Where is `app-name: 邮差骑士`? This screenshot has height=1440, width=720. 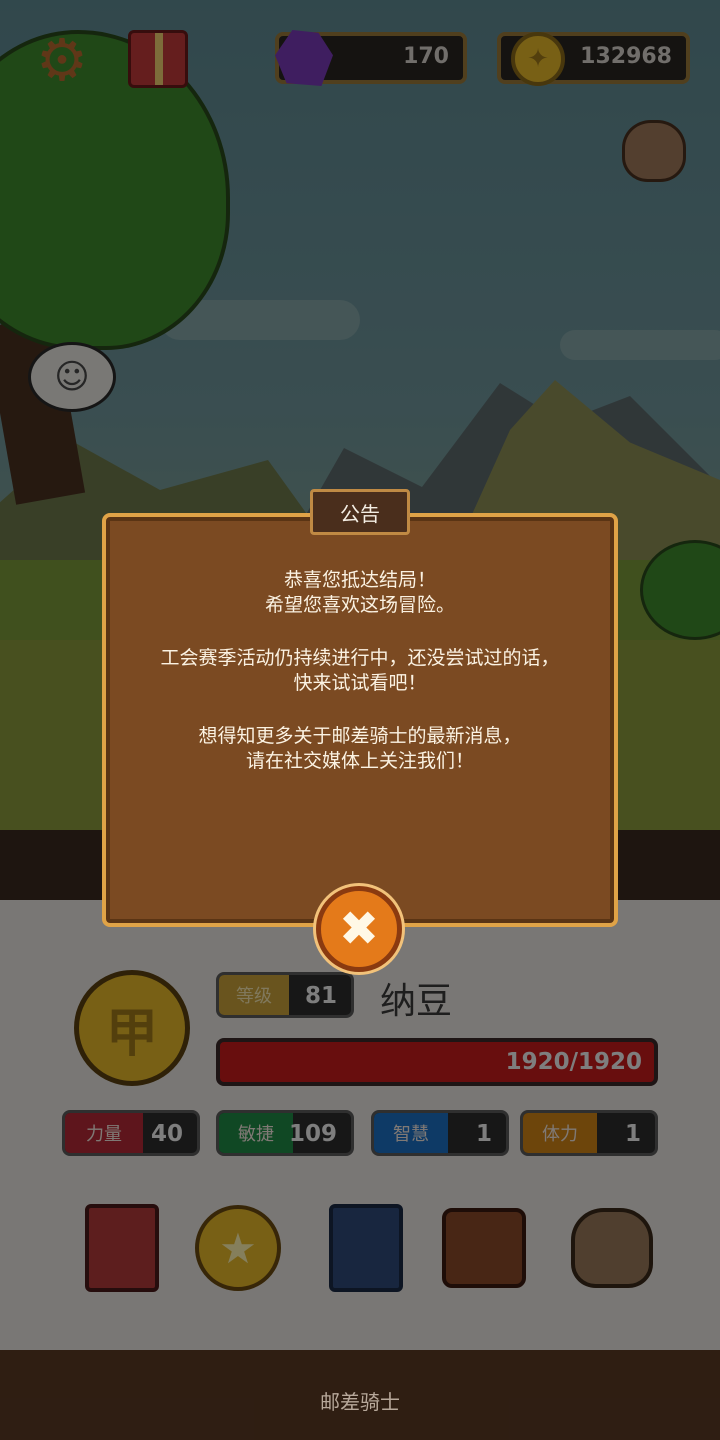 app-name: 邮差骑士 is located at coordinates (360, 1402).